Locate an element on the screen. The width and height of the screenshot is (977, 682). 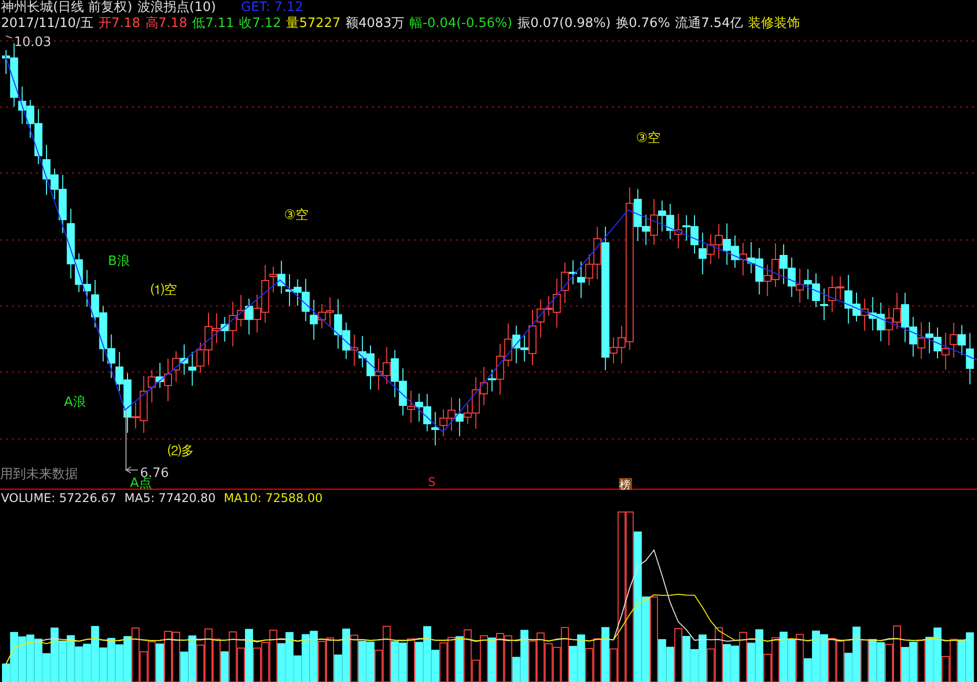
volume-legend: VOLUME: 57226.67 is located at coordinates (58, 498).